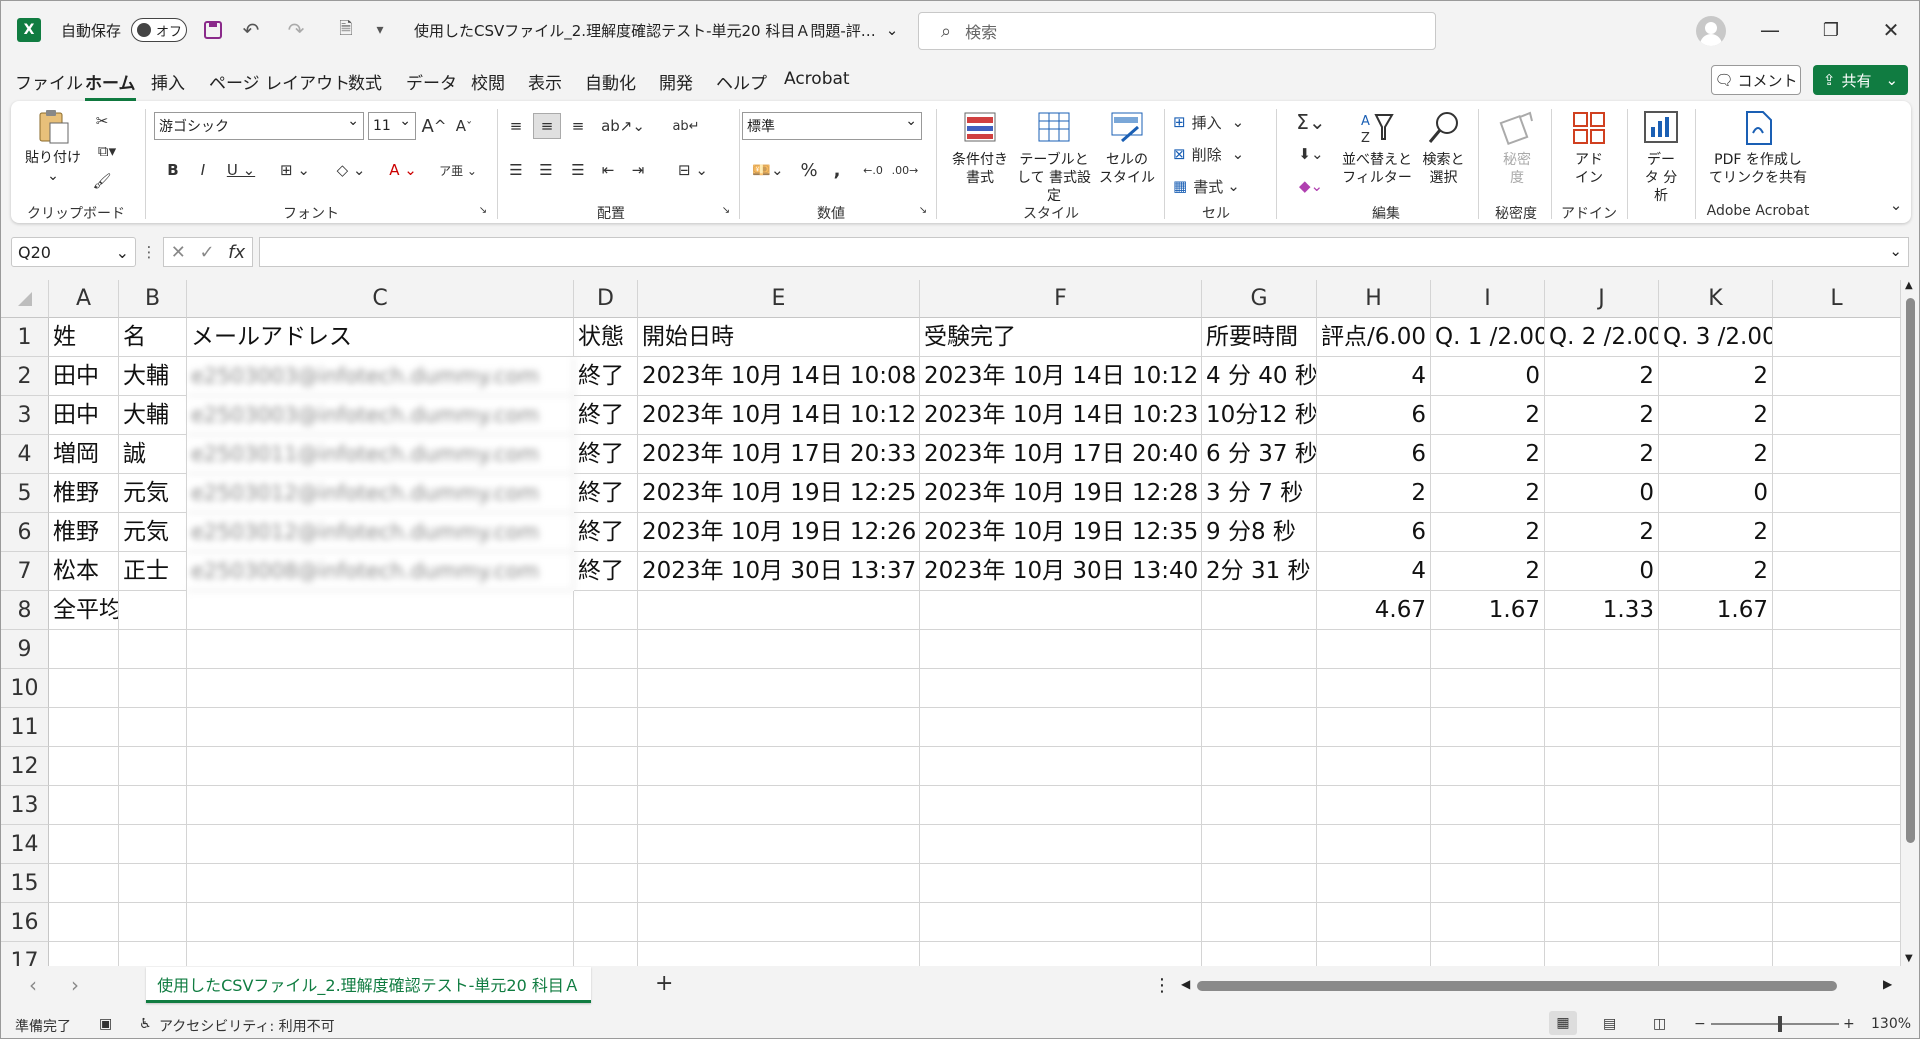  I want to click on tab-page-layout: ページ レイアウト, so click(279, 81).